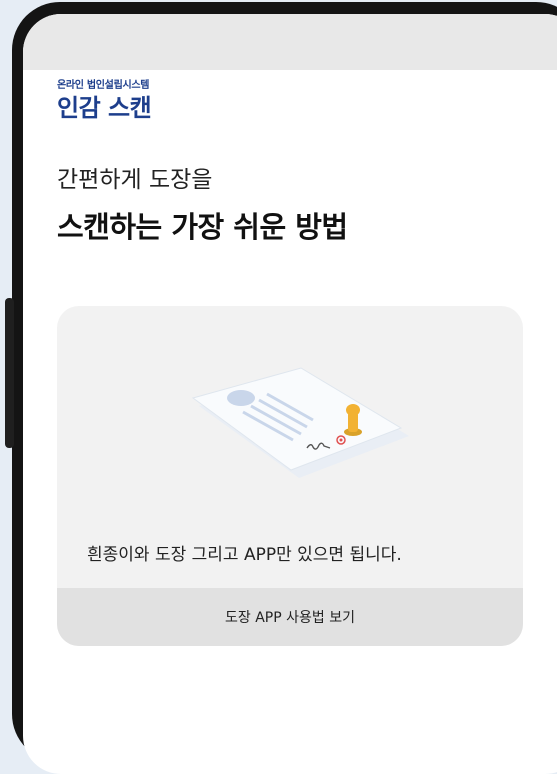 The height and width of the screenshot is (774, 557). Describe the element at coordinates (244, 555) in the screenshot. I see `card-description: 흰종이와 도장 그리고 APP만 있으면 됩니다.` at that location.